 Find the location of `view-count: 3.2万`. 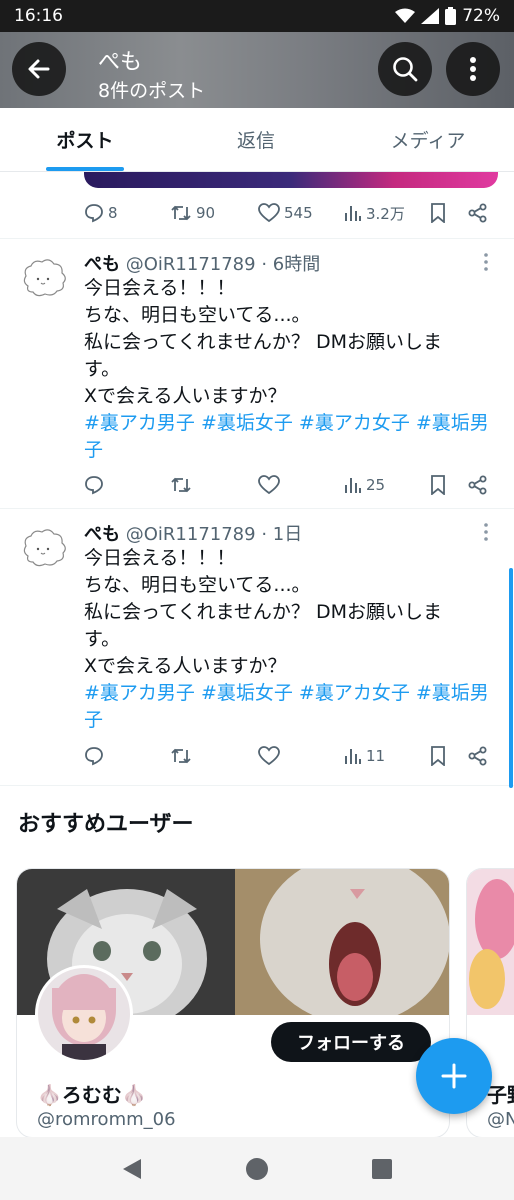

view-count: 3.2万 is located at coordinates (385, 213).